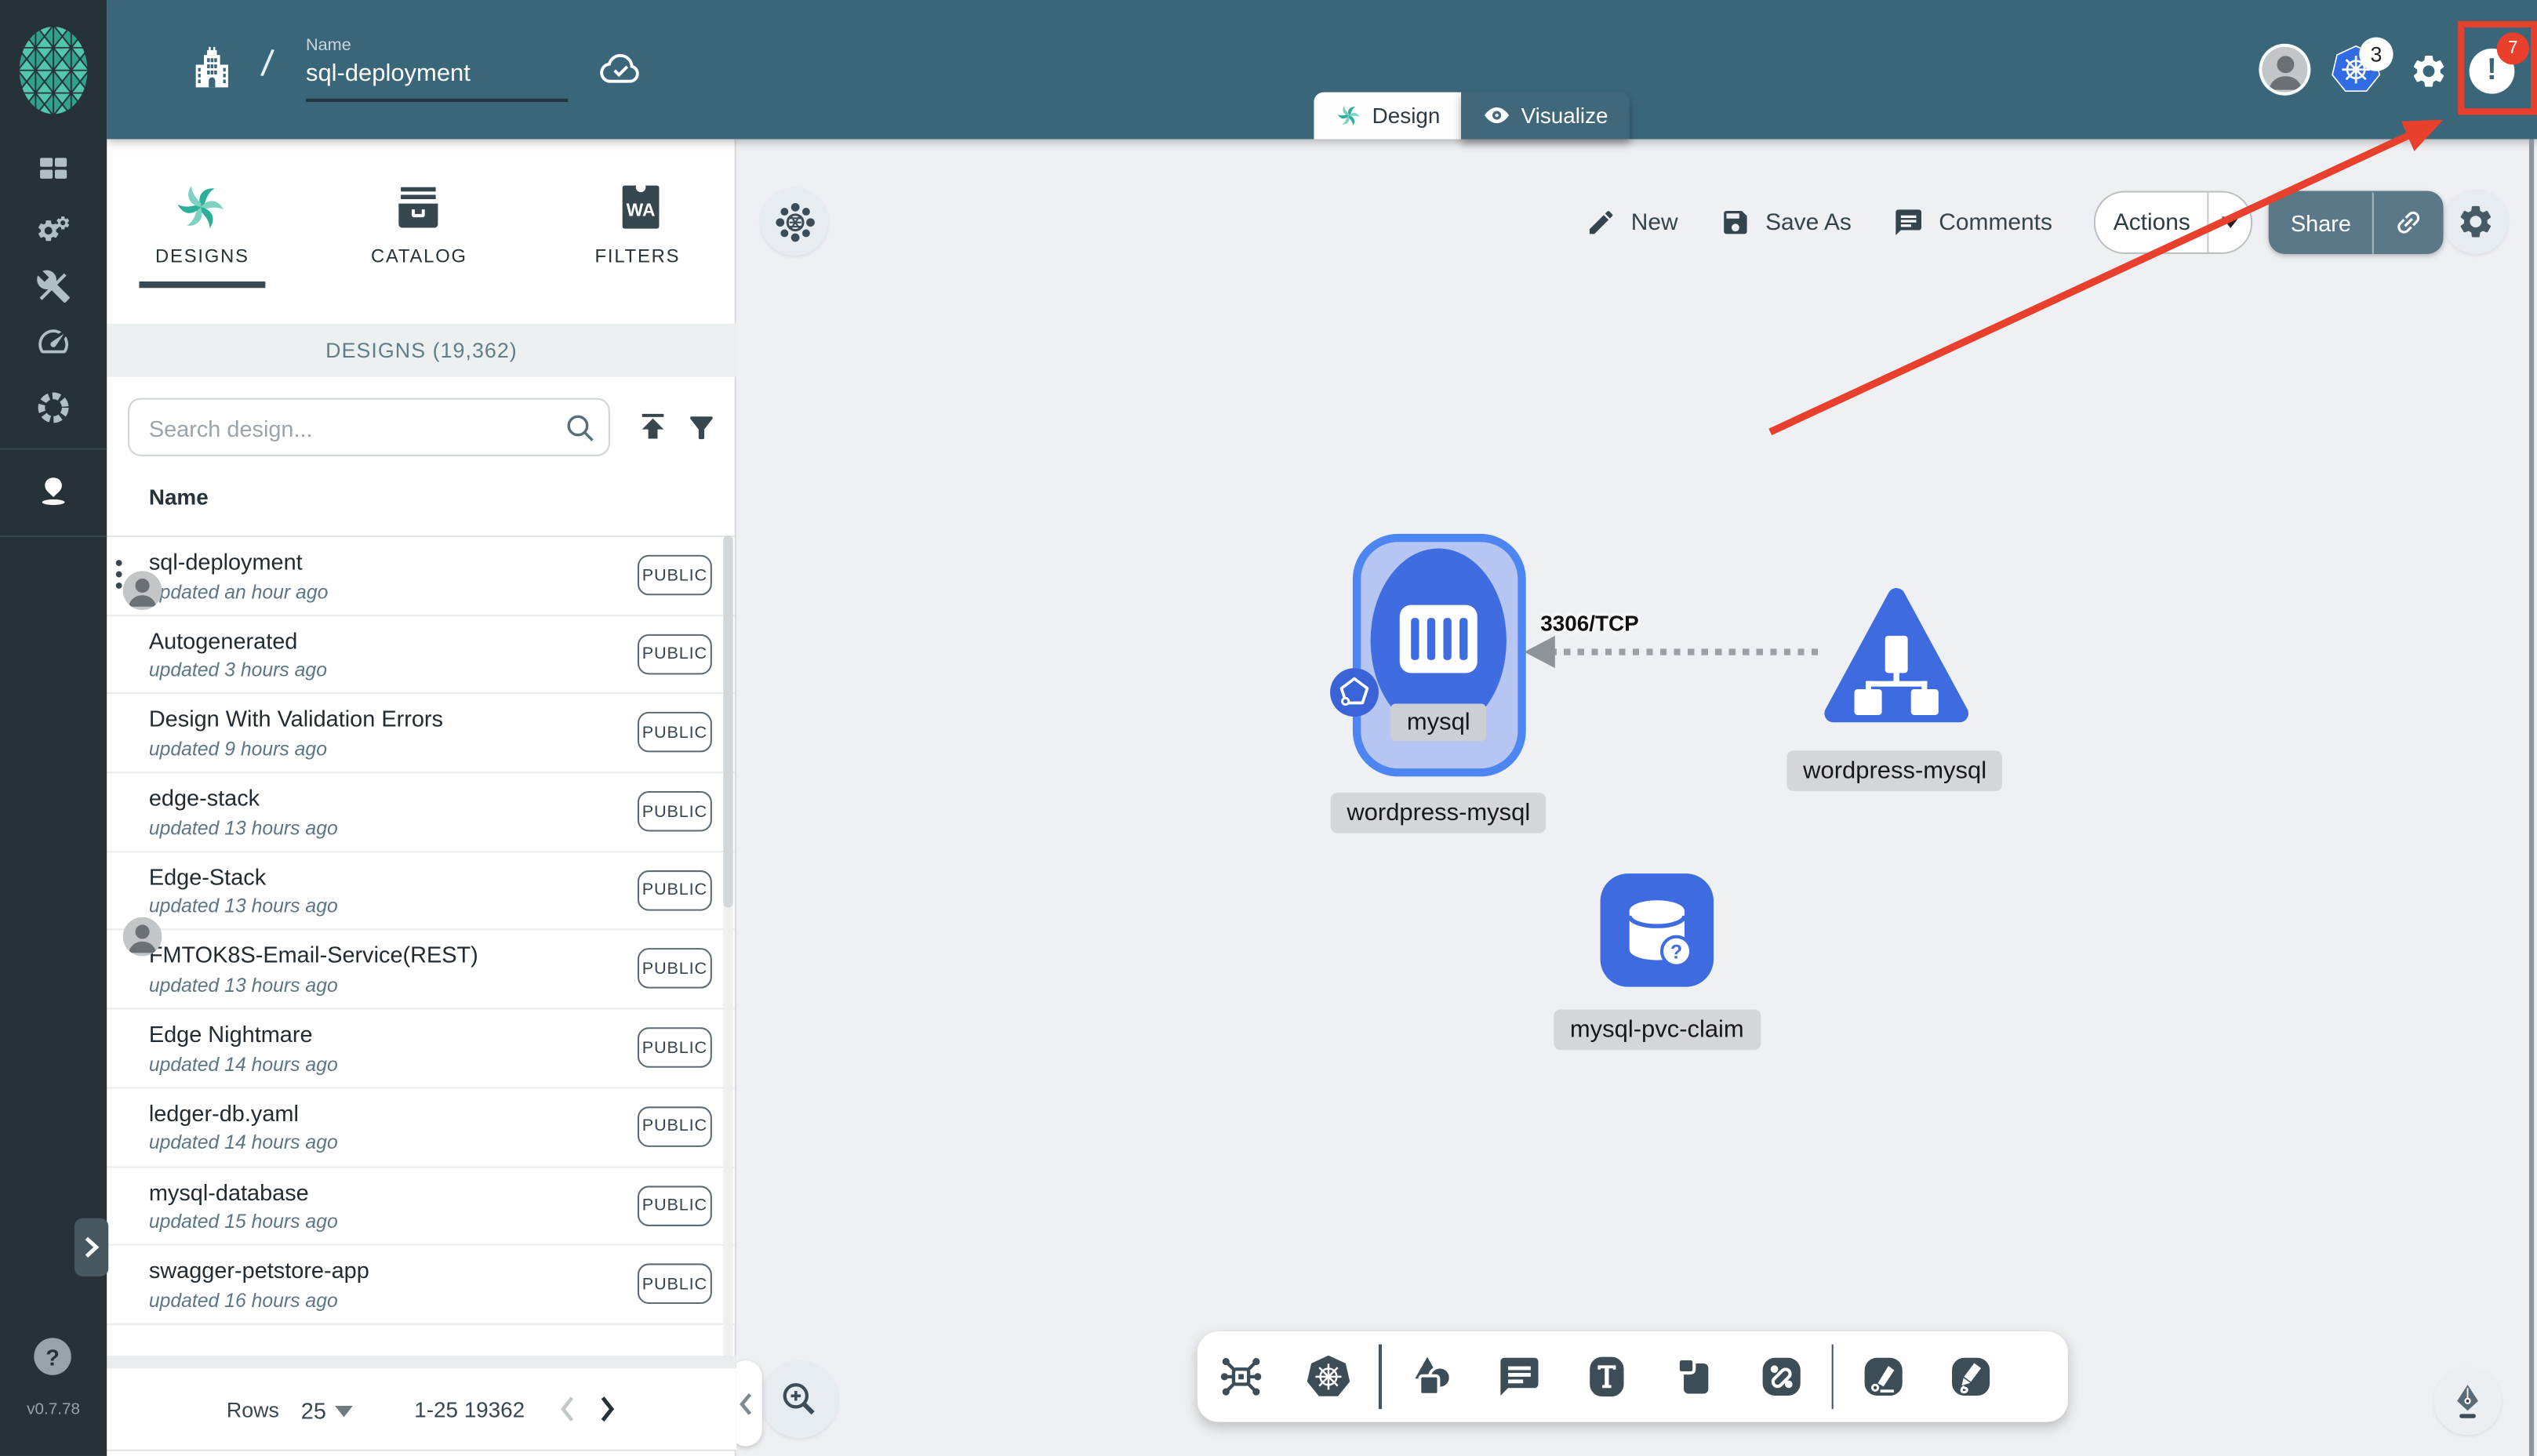 The image size is (2537, 1456). Describe the element at coordinates (1439, 722) in the screenshot. I see `container-label: mysql` at that location.